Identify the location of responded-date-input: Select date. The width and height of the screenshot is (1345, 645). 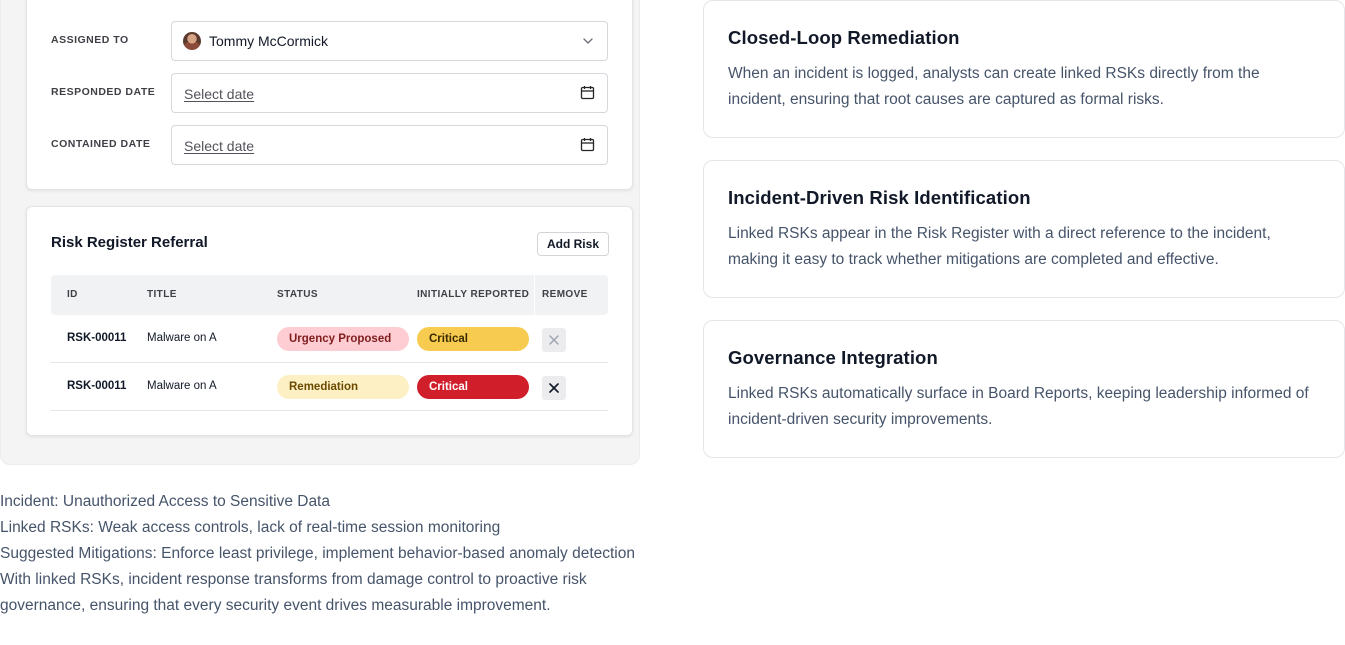
(389, 93).